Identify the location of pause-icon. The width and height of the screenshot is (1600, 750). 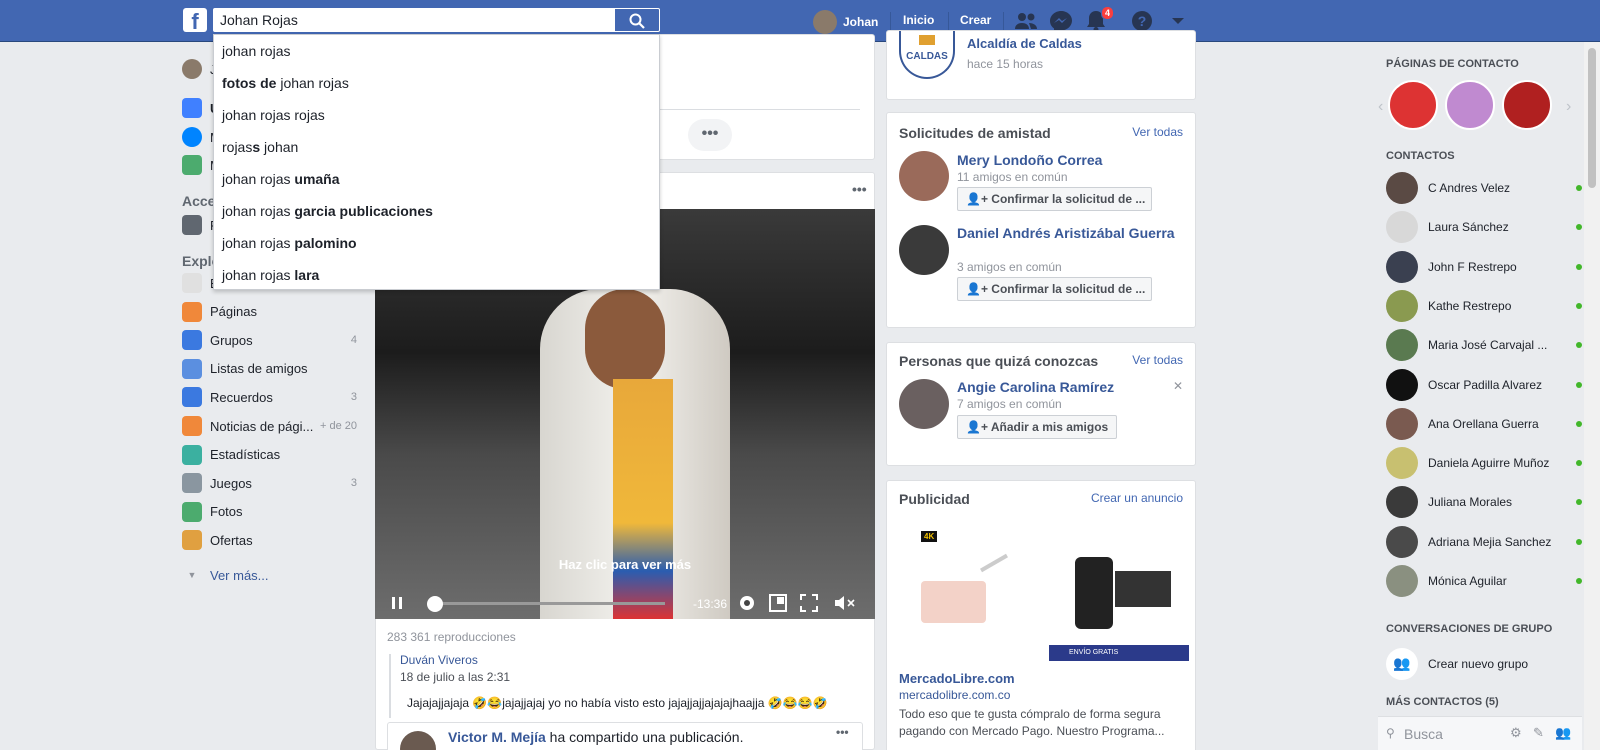
(397, 603).